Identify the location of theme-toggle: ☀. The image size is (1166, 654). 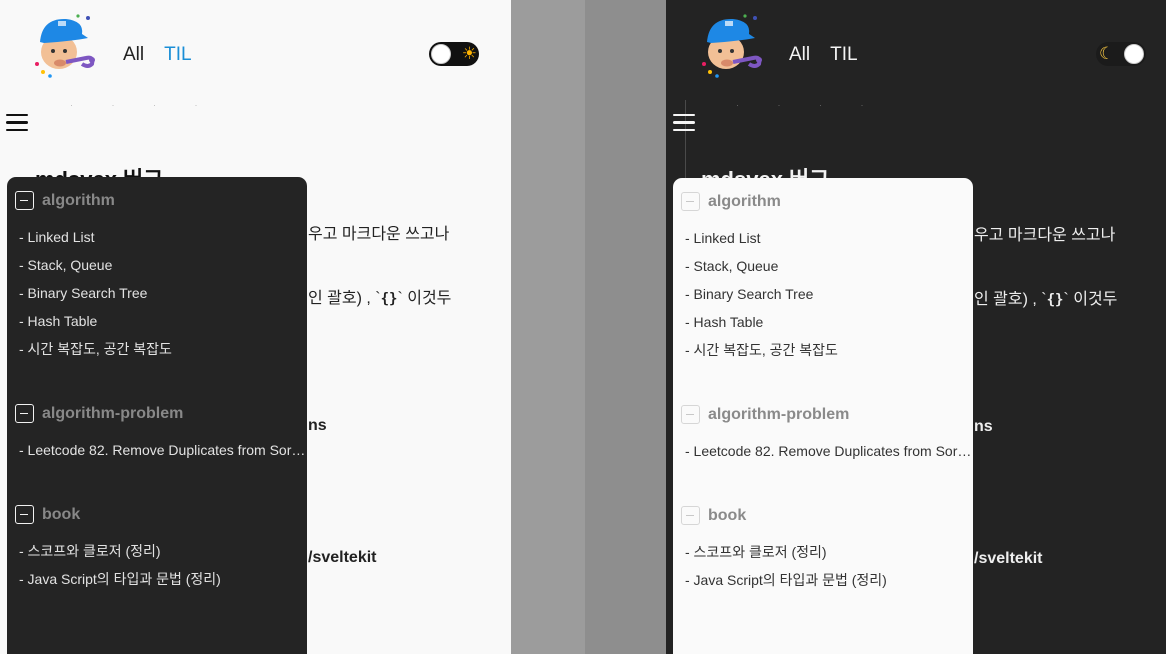
(454, 54).